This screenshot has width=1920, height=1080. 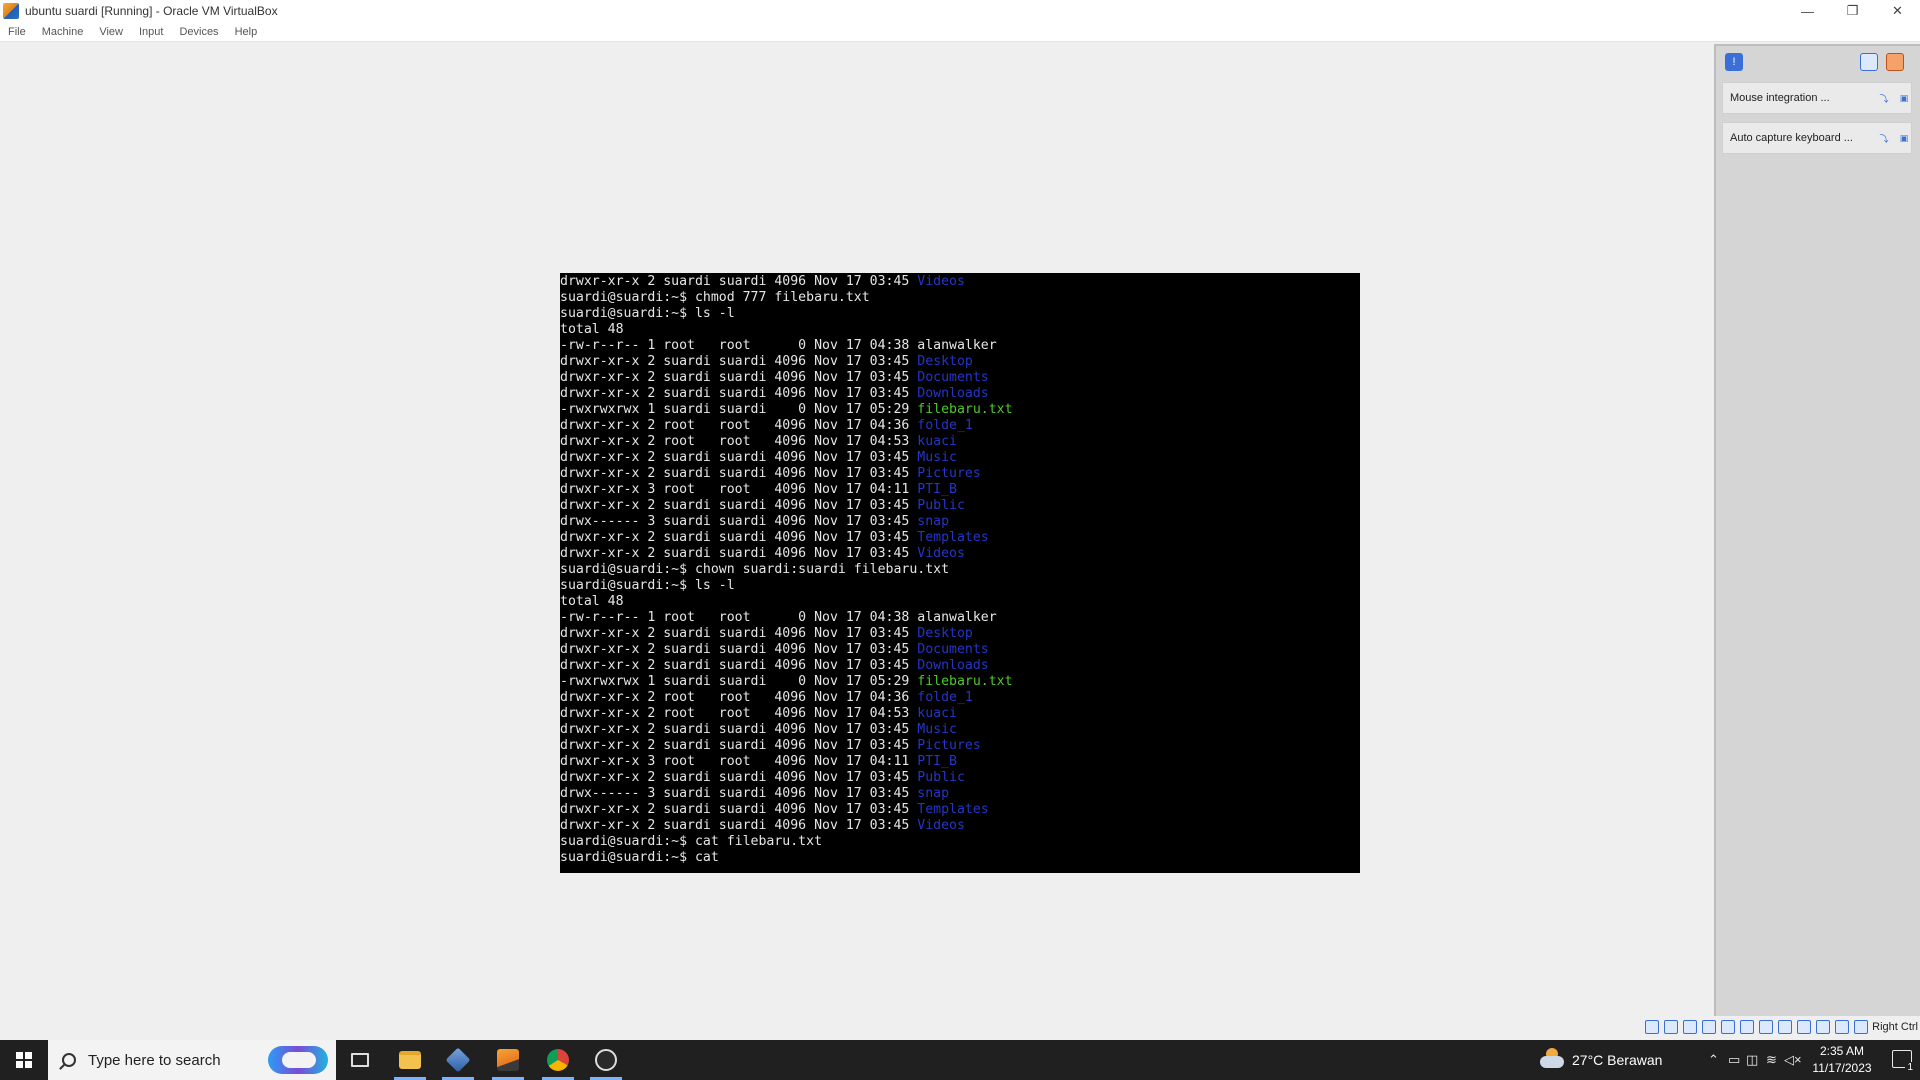 I want to click on show-hidden-icons-chevron-icon: ⌃, so click(x=1713, y=1060).